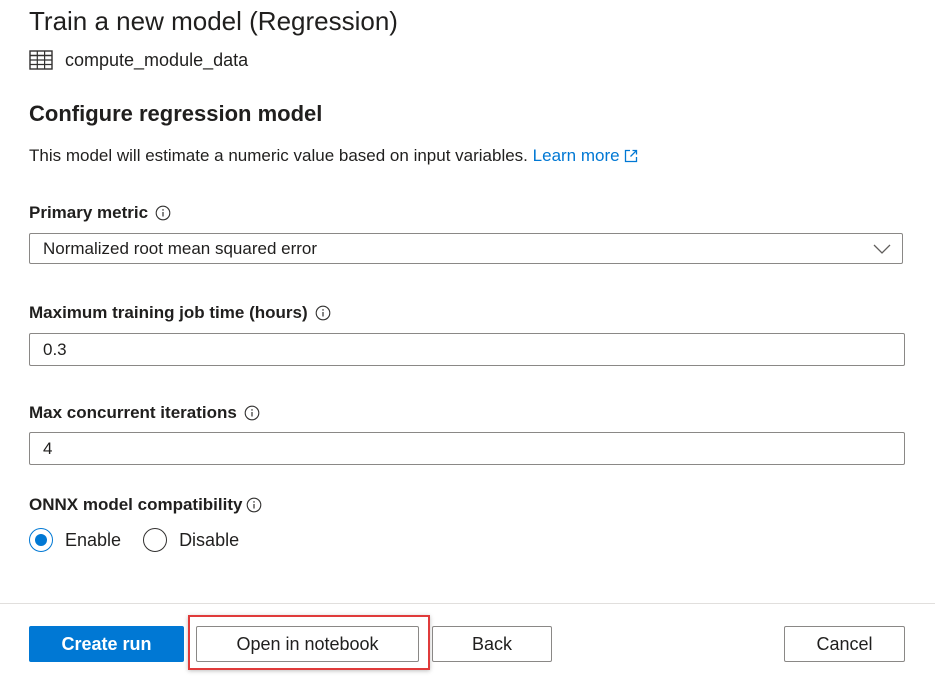 The width and height of the screenshot is (935, 677). I want to click on onnx-label: ONNX model compatibility, so click(145, 505).